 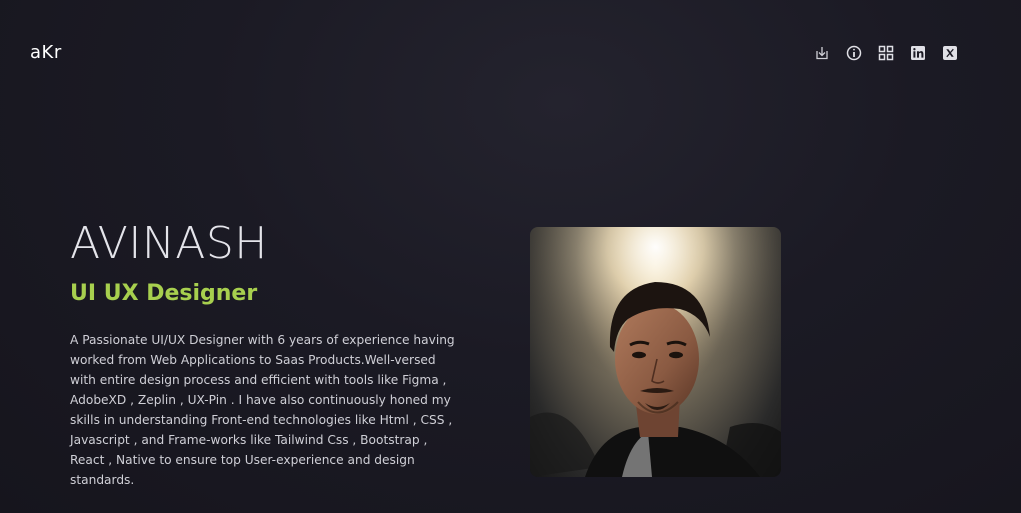 I want to click on grid-icon, so click(x=886, y=53).